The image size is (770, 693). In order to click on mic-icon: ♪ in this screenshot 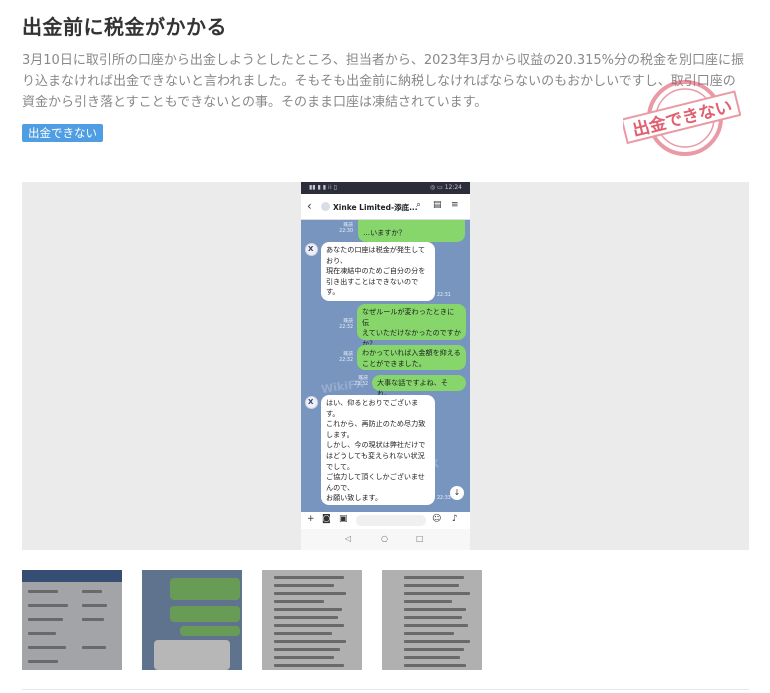, I will do `click(455, 519)`.